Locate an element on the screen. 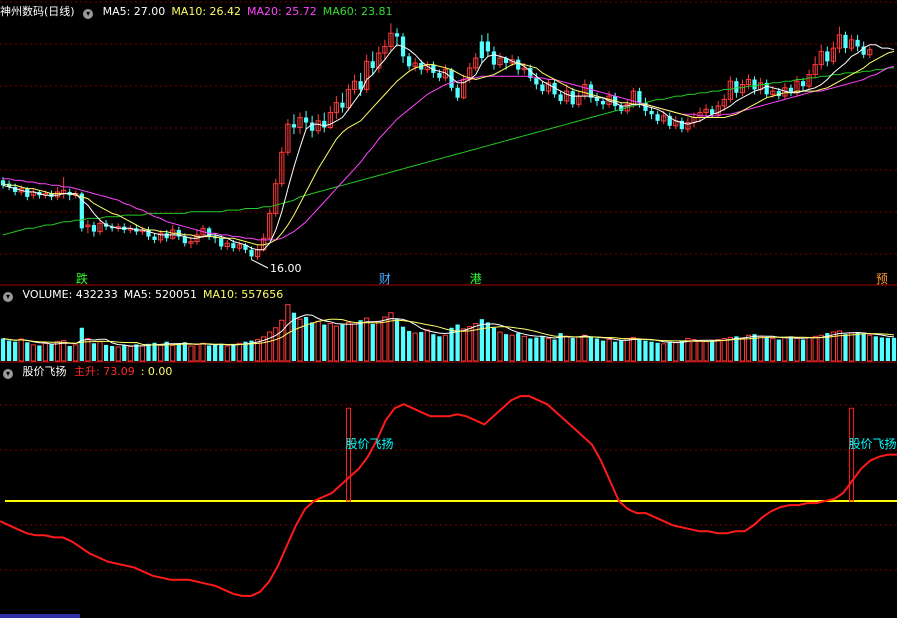 Image resolution: width=897 pixels, height=618 pixels. event-marker: 港 is located at coordinates (476, 278).